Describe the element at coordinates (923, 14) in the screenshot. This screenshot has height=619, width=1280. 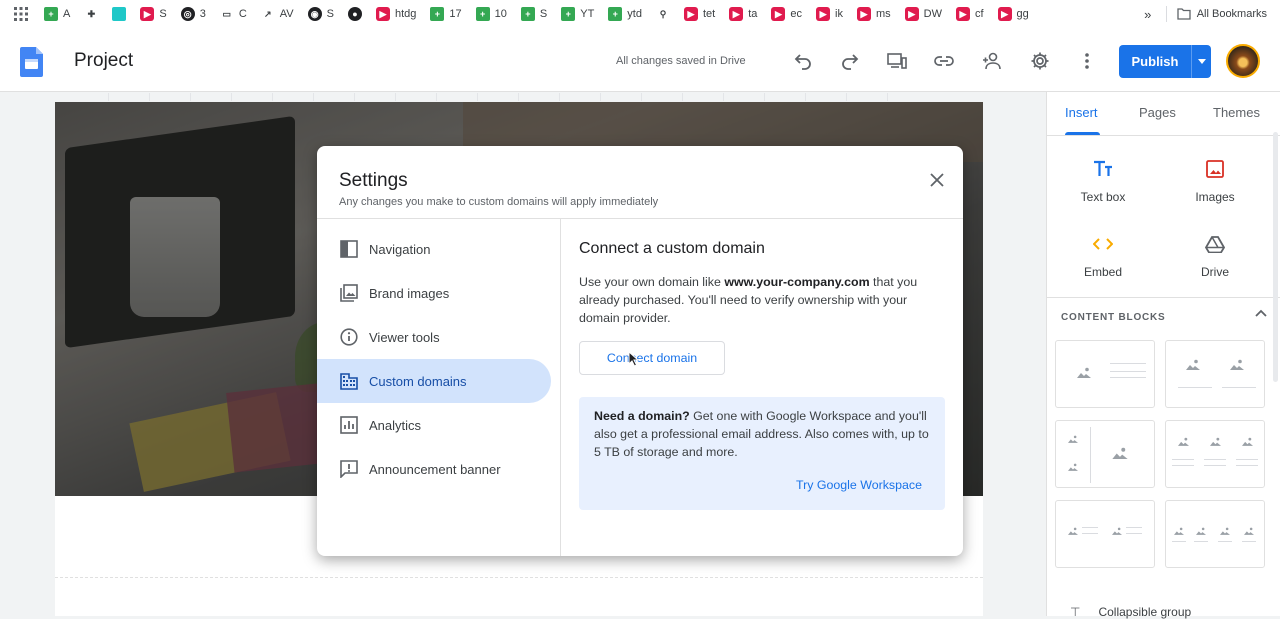
I see `bookmark-22: ▶ DW` at that location.